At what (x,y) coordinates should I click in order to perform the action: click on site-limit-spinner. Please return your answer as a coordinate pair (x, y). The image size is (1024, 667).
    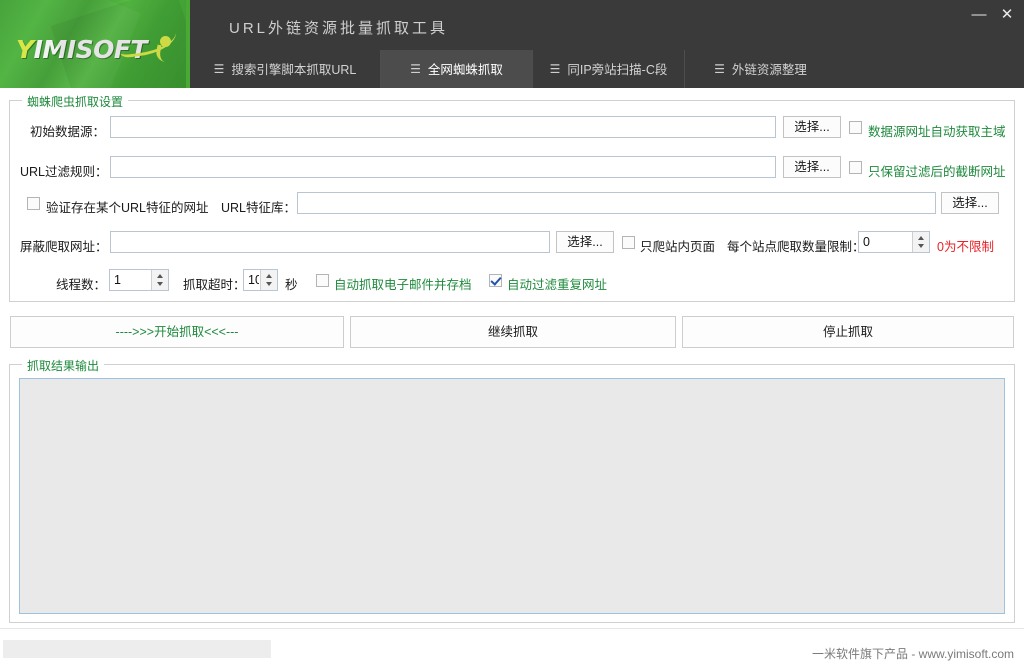
    Looking at the image, I should click on (894, 242).